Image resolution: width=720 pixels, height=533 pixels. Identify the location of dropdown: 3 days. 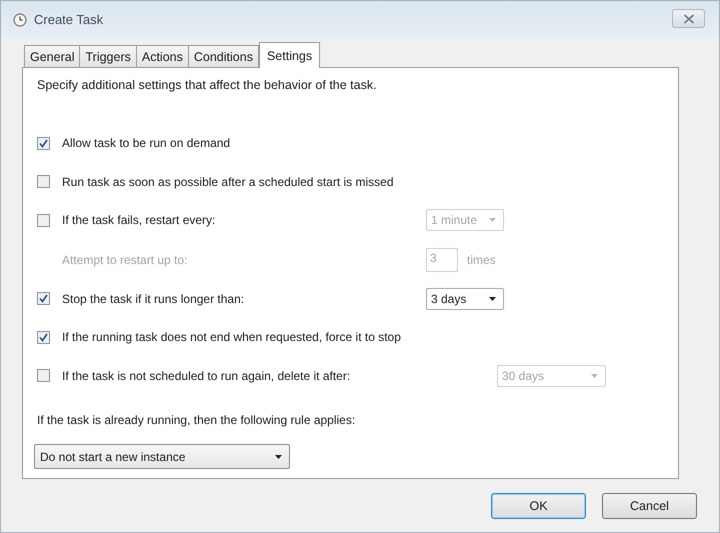
(465, 299).